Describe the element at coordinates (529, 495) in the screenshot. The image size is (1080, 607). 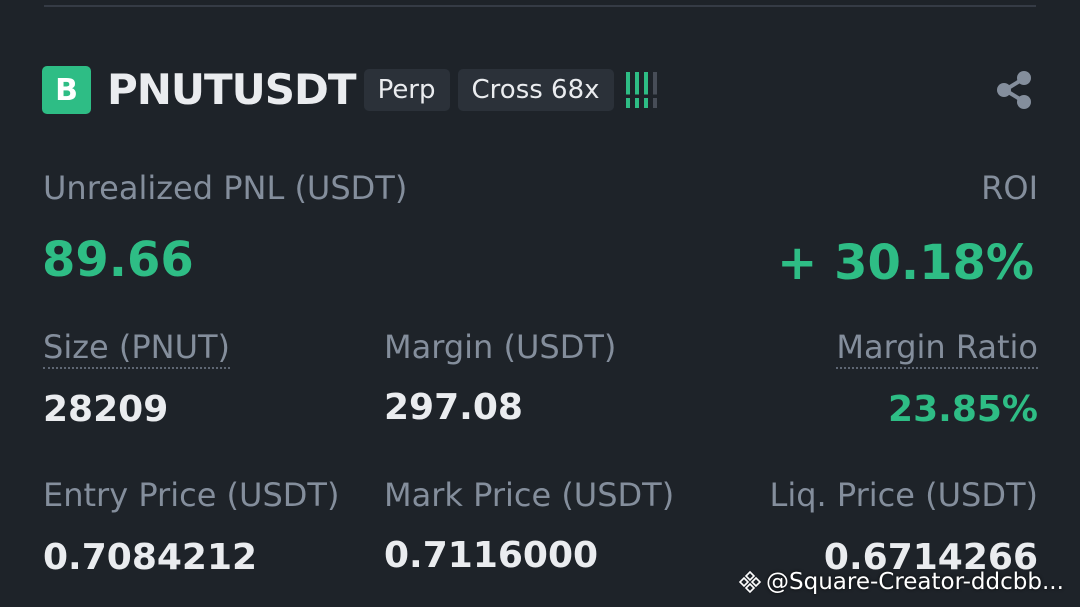
I see `mark-price-label: Mark Price (USDT)` at that location.